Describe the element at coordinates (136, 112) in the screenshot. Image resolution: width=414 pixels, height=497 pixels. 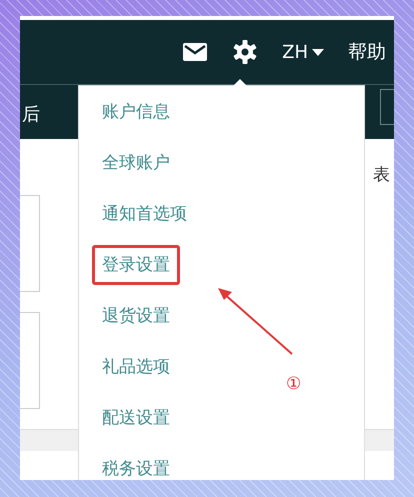
I see `menu-item: 账户信息` at that location.